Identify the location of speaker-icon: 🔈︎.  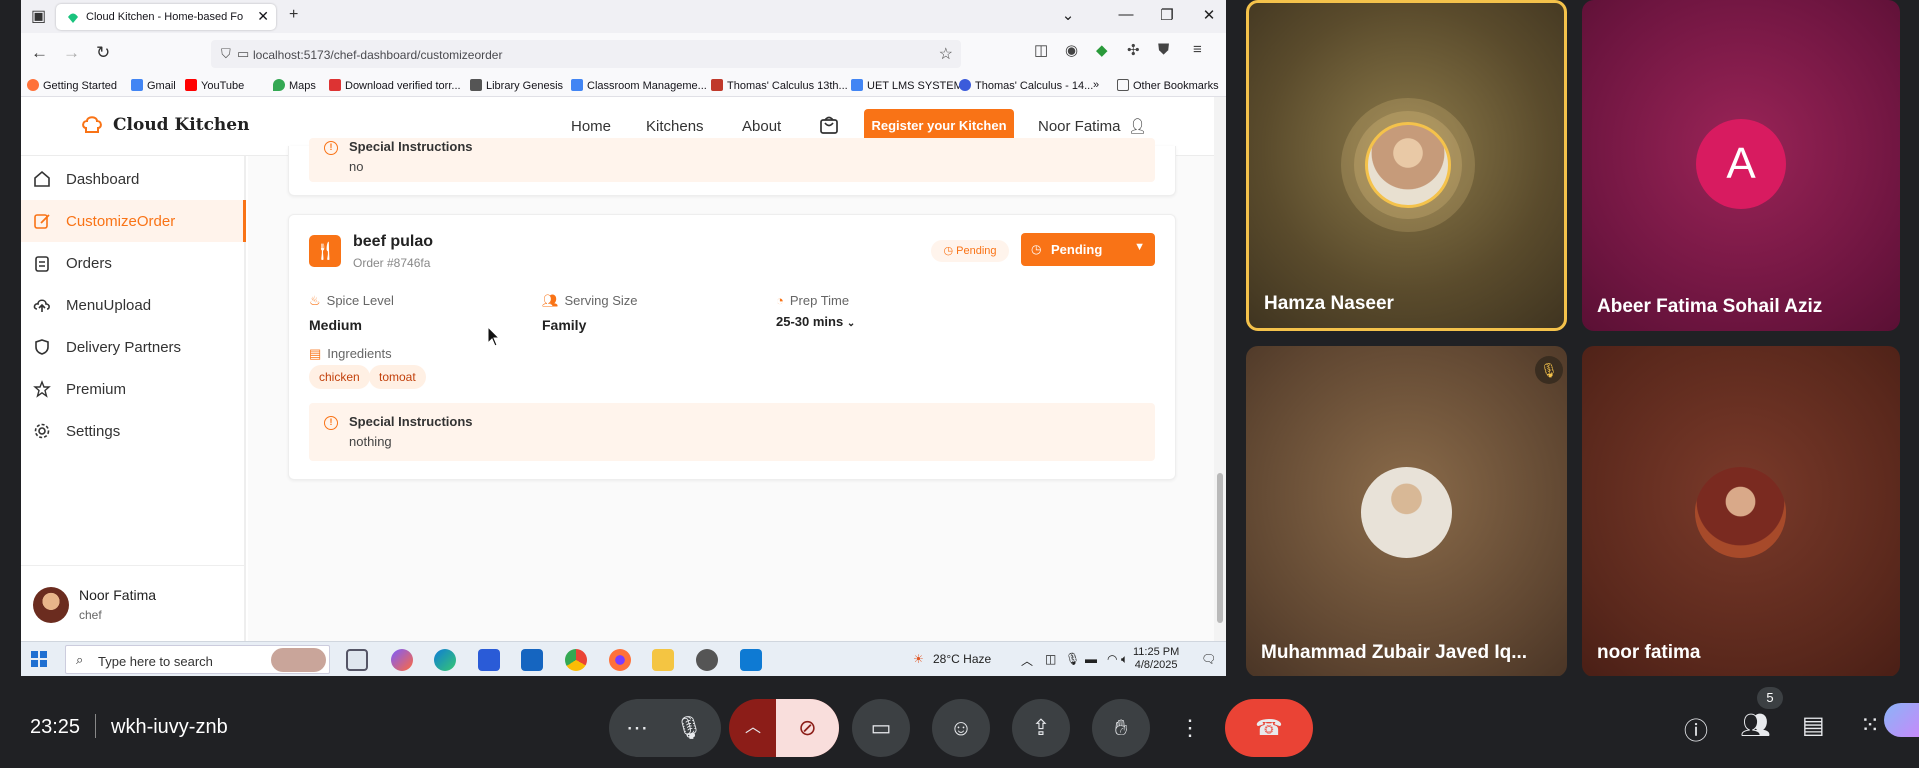
(1124, 659).